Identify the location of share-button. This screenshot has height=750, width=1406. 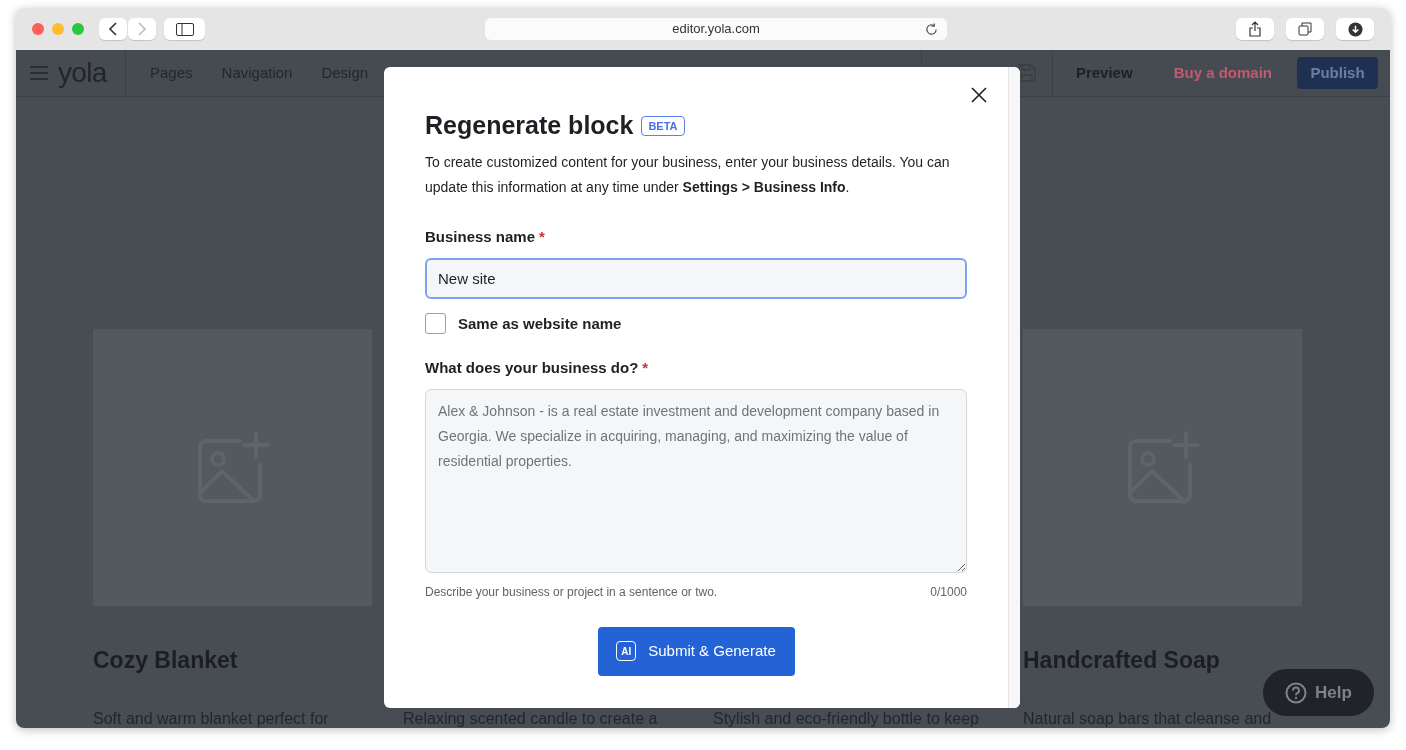
(1255, 29).